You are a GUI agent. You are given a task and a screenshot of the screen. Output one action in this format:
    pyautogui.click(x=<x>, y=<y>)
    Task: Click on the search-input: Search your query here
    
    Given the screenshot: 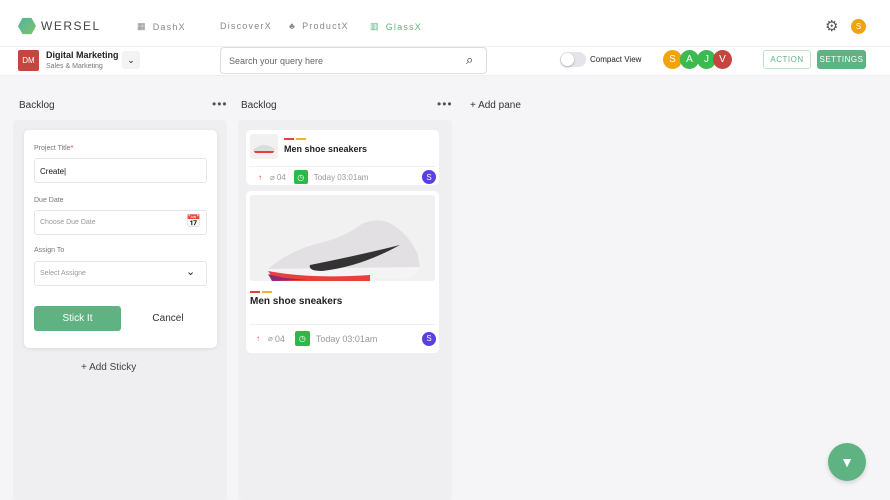 What is the action you would take?
    pyautogui.click(x=353, y=60)
    